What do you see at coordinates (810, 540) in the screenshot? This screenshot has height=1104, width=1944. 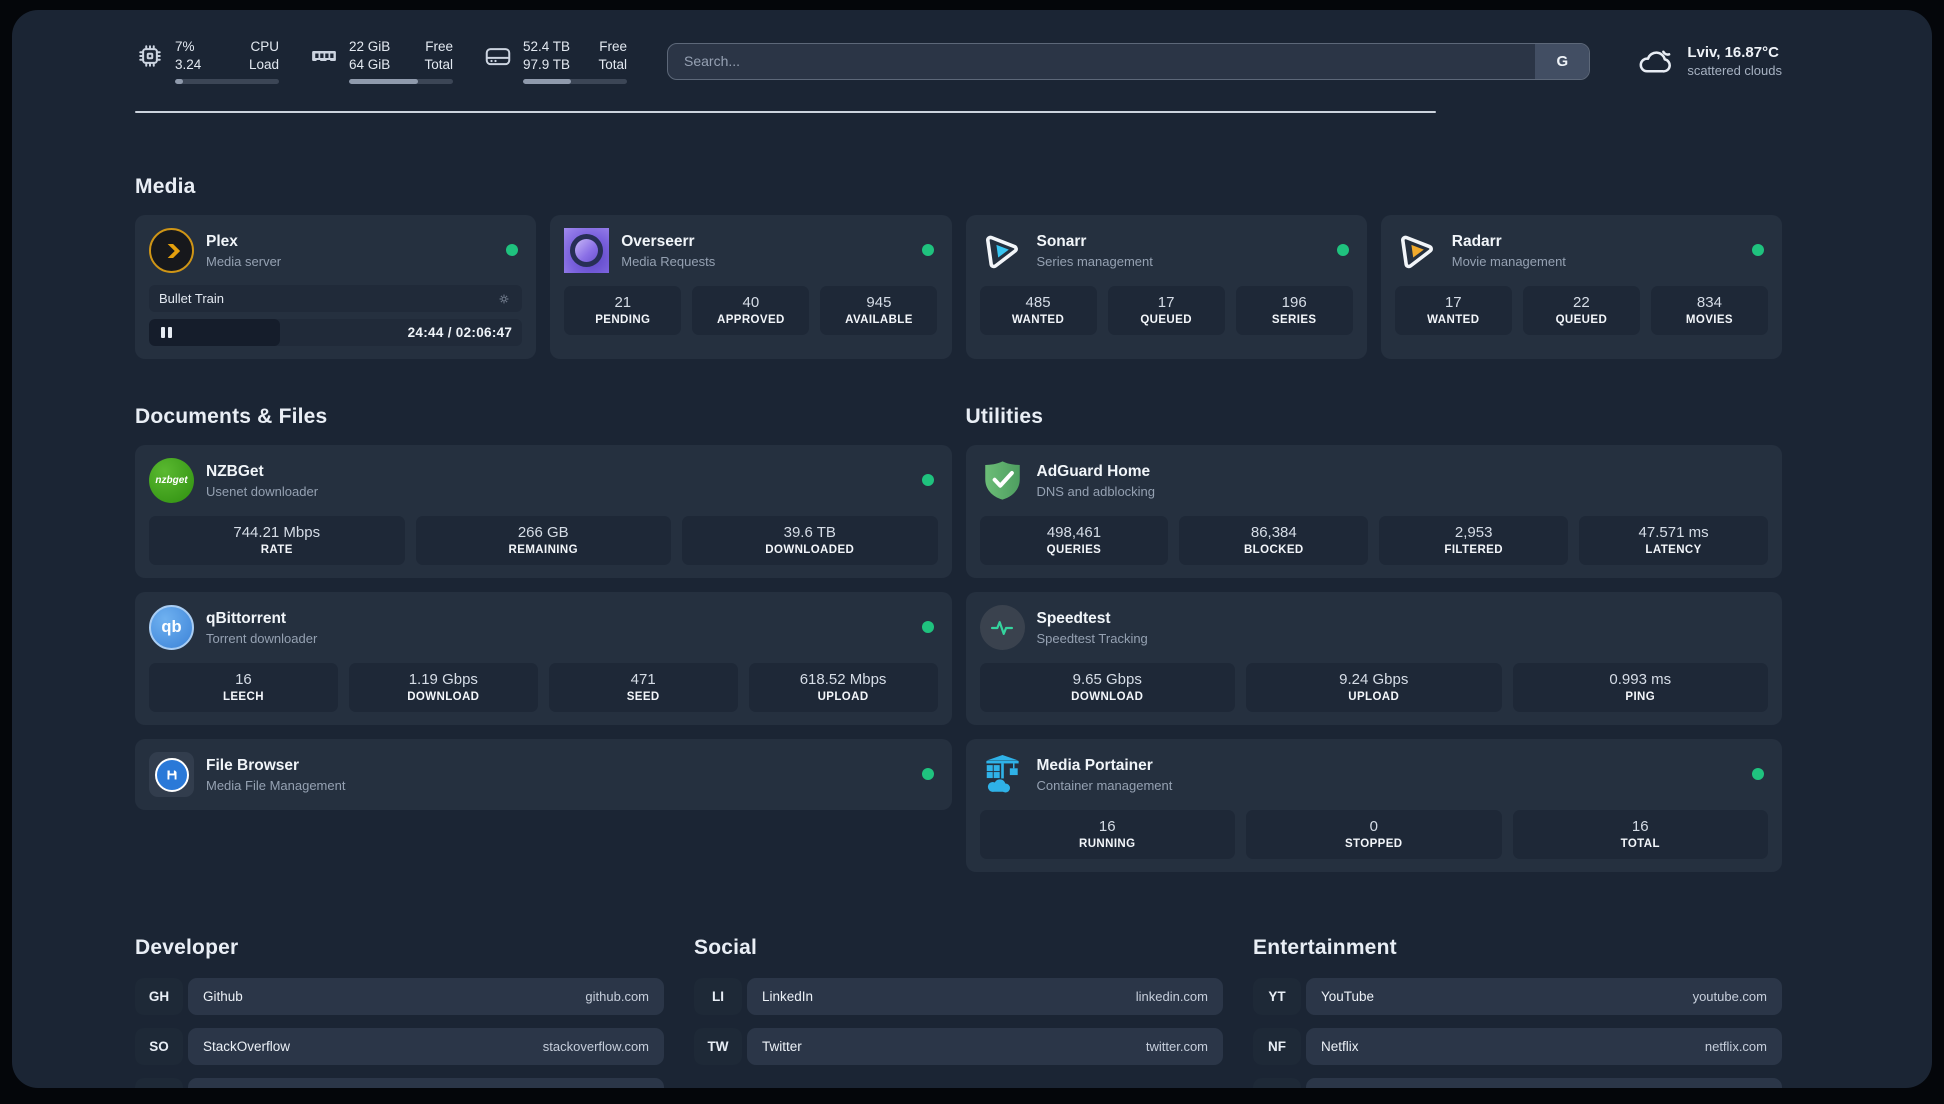 I see `stat-tile: 39.6 TB DOWNLOADED` at bounding box center [810, 540].